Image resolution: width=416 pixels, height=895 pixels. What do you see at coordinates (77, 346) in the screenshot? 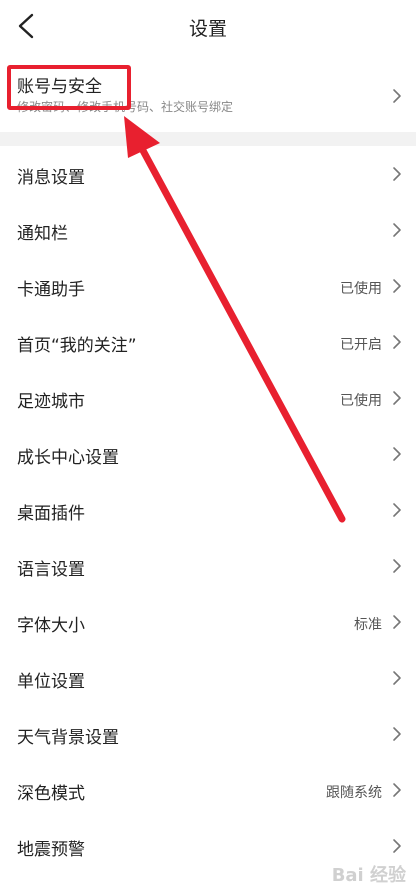
I see `settings-item-label: 首页“我的关注”` at bounding box center [77, 346].